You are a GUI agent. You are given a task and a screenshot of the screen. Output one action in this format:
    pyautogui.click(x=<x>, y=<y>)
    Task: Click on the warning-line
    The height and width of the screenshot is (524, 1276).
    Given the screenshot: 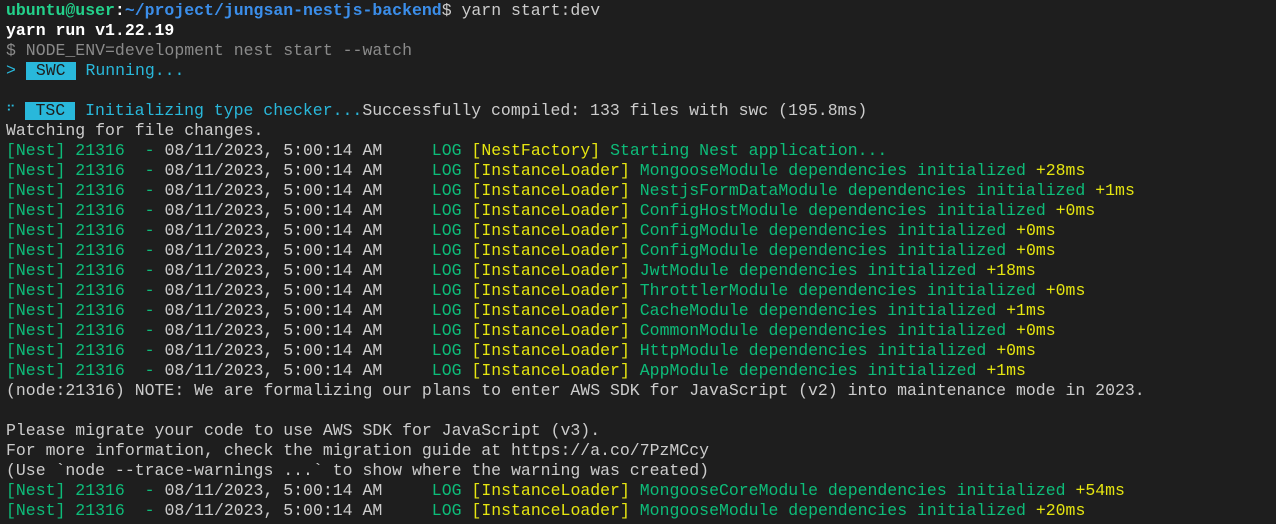 What is the action you would take?
    pyautogui.click(x=638, y=411)
    